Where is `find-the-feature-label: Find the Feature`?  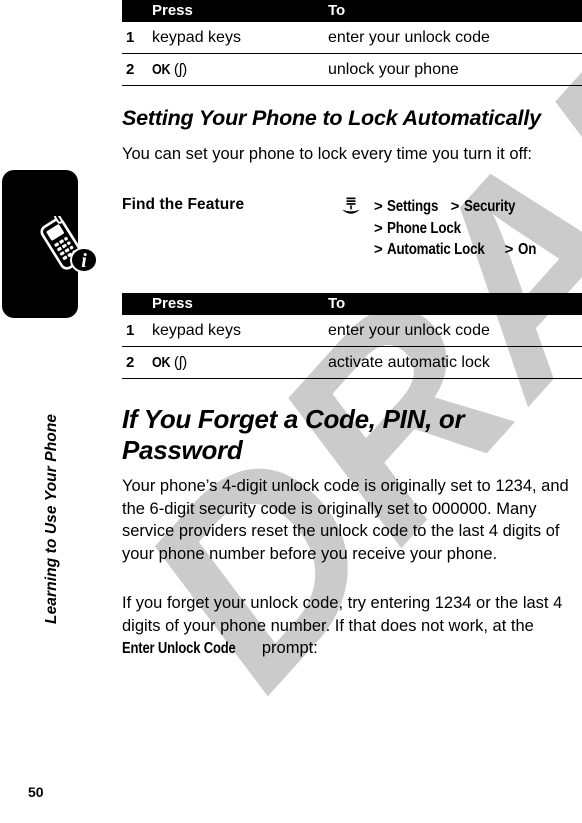 find-the-feature-label: Find the Feature is located at coordinates (183, 204).